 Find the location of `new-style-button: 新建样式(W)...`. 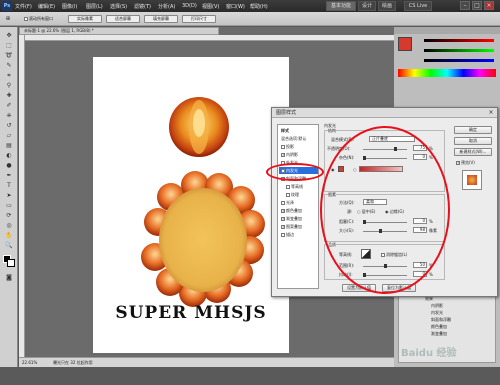

new-style-button: 新建样式(W)... is located at coordinates (473, 152).